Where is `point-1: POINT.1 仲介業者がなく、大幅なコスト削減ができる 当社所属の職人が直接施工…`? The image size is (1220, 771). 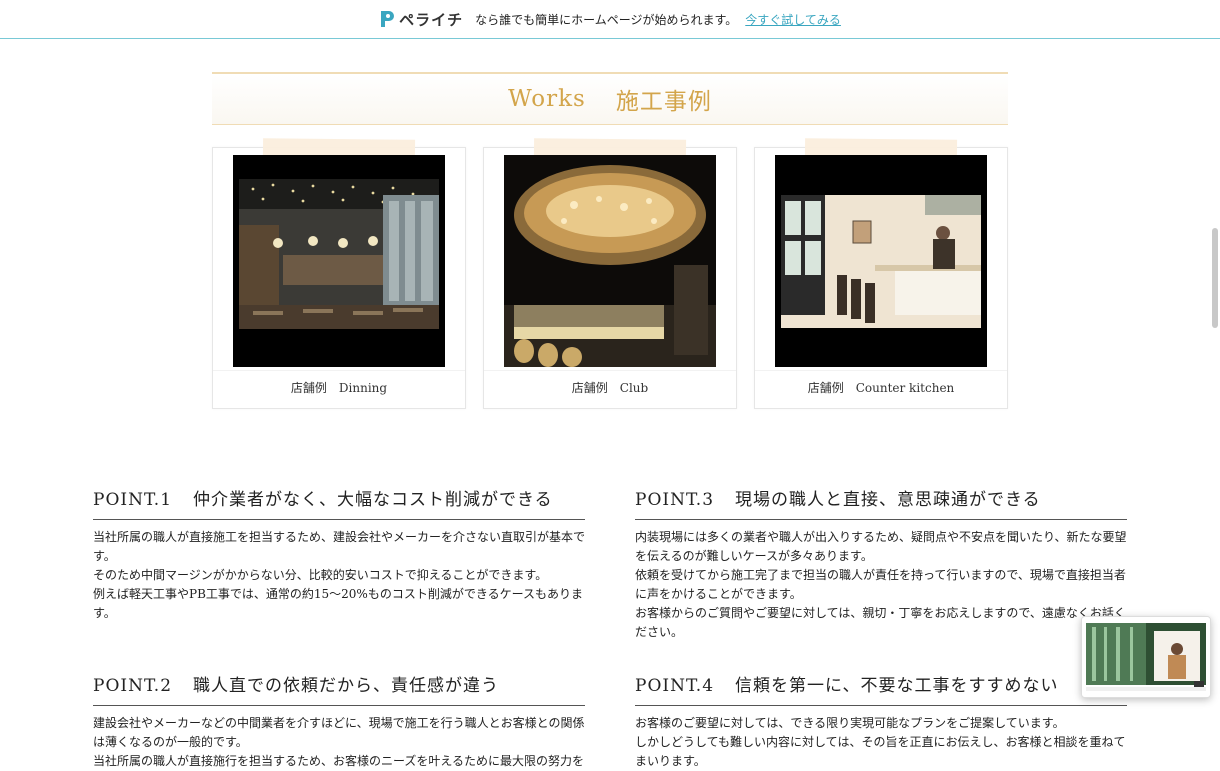
point-1: POINT.1 仲介業者がなく、大幅なコスト削減ができる 当社所属の職人が直接施工… is located at coordinates (339, 554).